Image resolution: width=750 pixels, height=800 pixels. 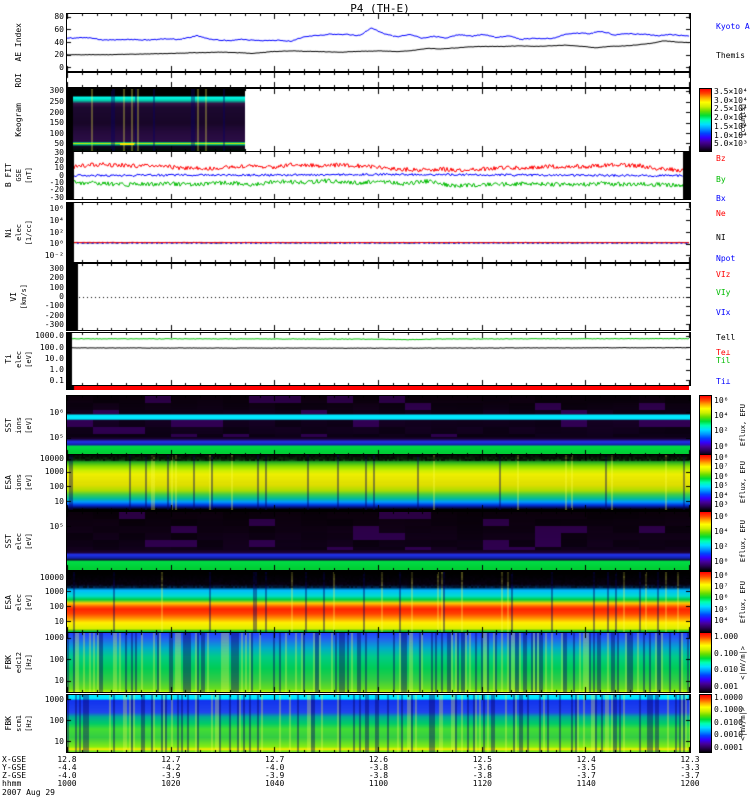 What do you see at coordinates (19, 120) in the screenshot?
I see `keogram-panel-axis-label: Keogram` at bounding box center [19, 120].